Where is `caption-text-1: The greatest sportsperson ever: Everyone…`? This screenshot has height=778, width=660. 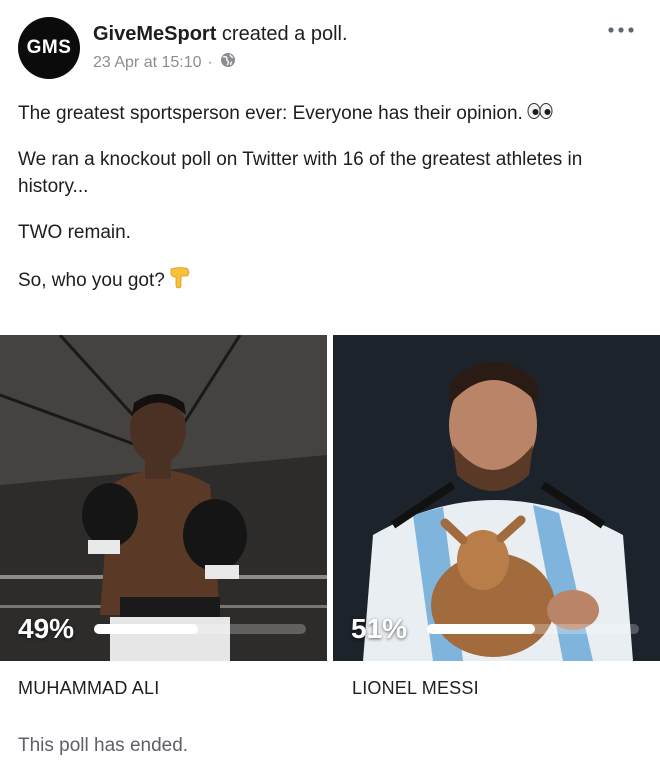
caption-text-1: The greatest sportsperson ever: Everyone… is located at coordinates (270, 113).